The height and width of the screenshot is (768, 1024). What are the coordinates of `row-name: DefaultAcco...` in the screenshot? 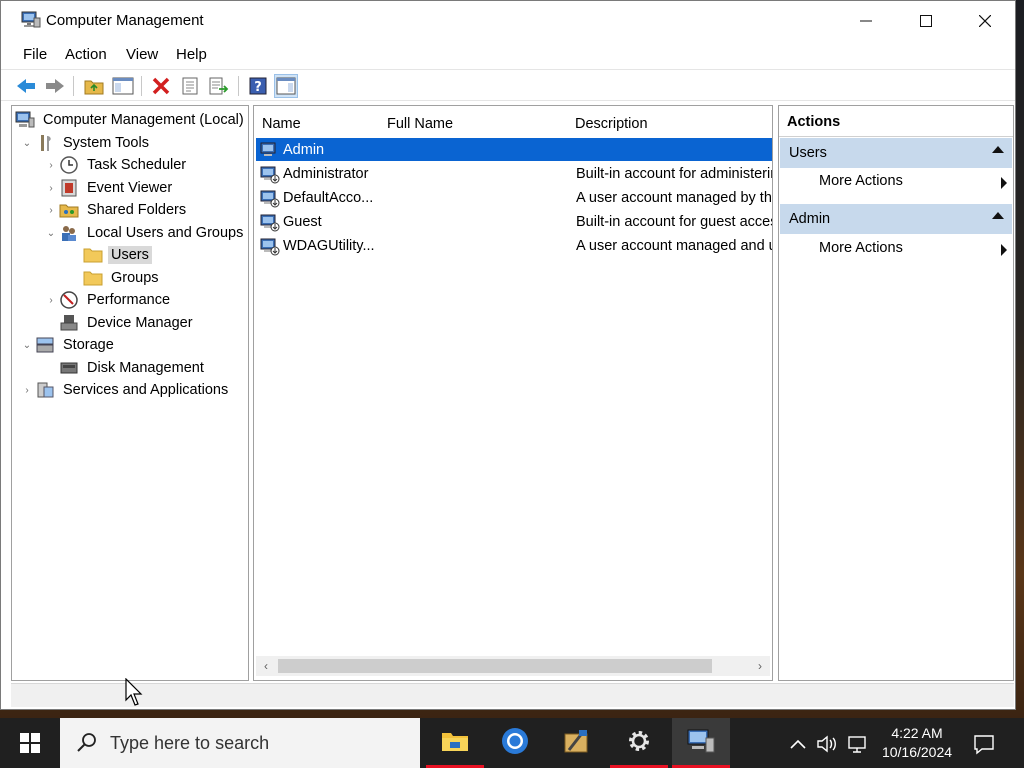 It's located at (328, 197).